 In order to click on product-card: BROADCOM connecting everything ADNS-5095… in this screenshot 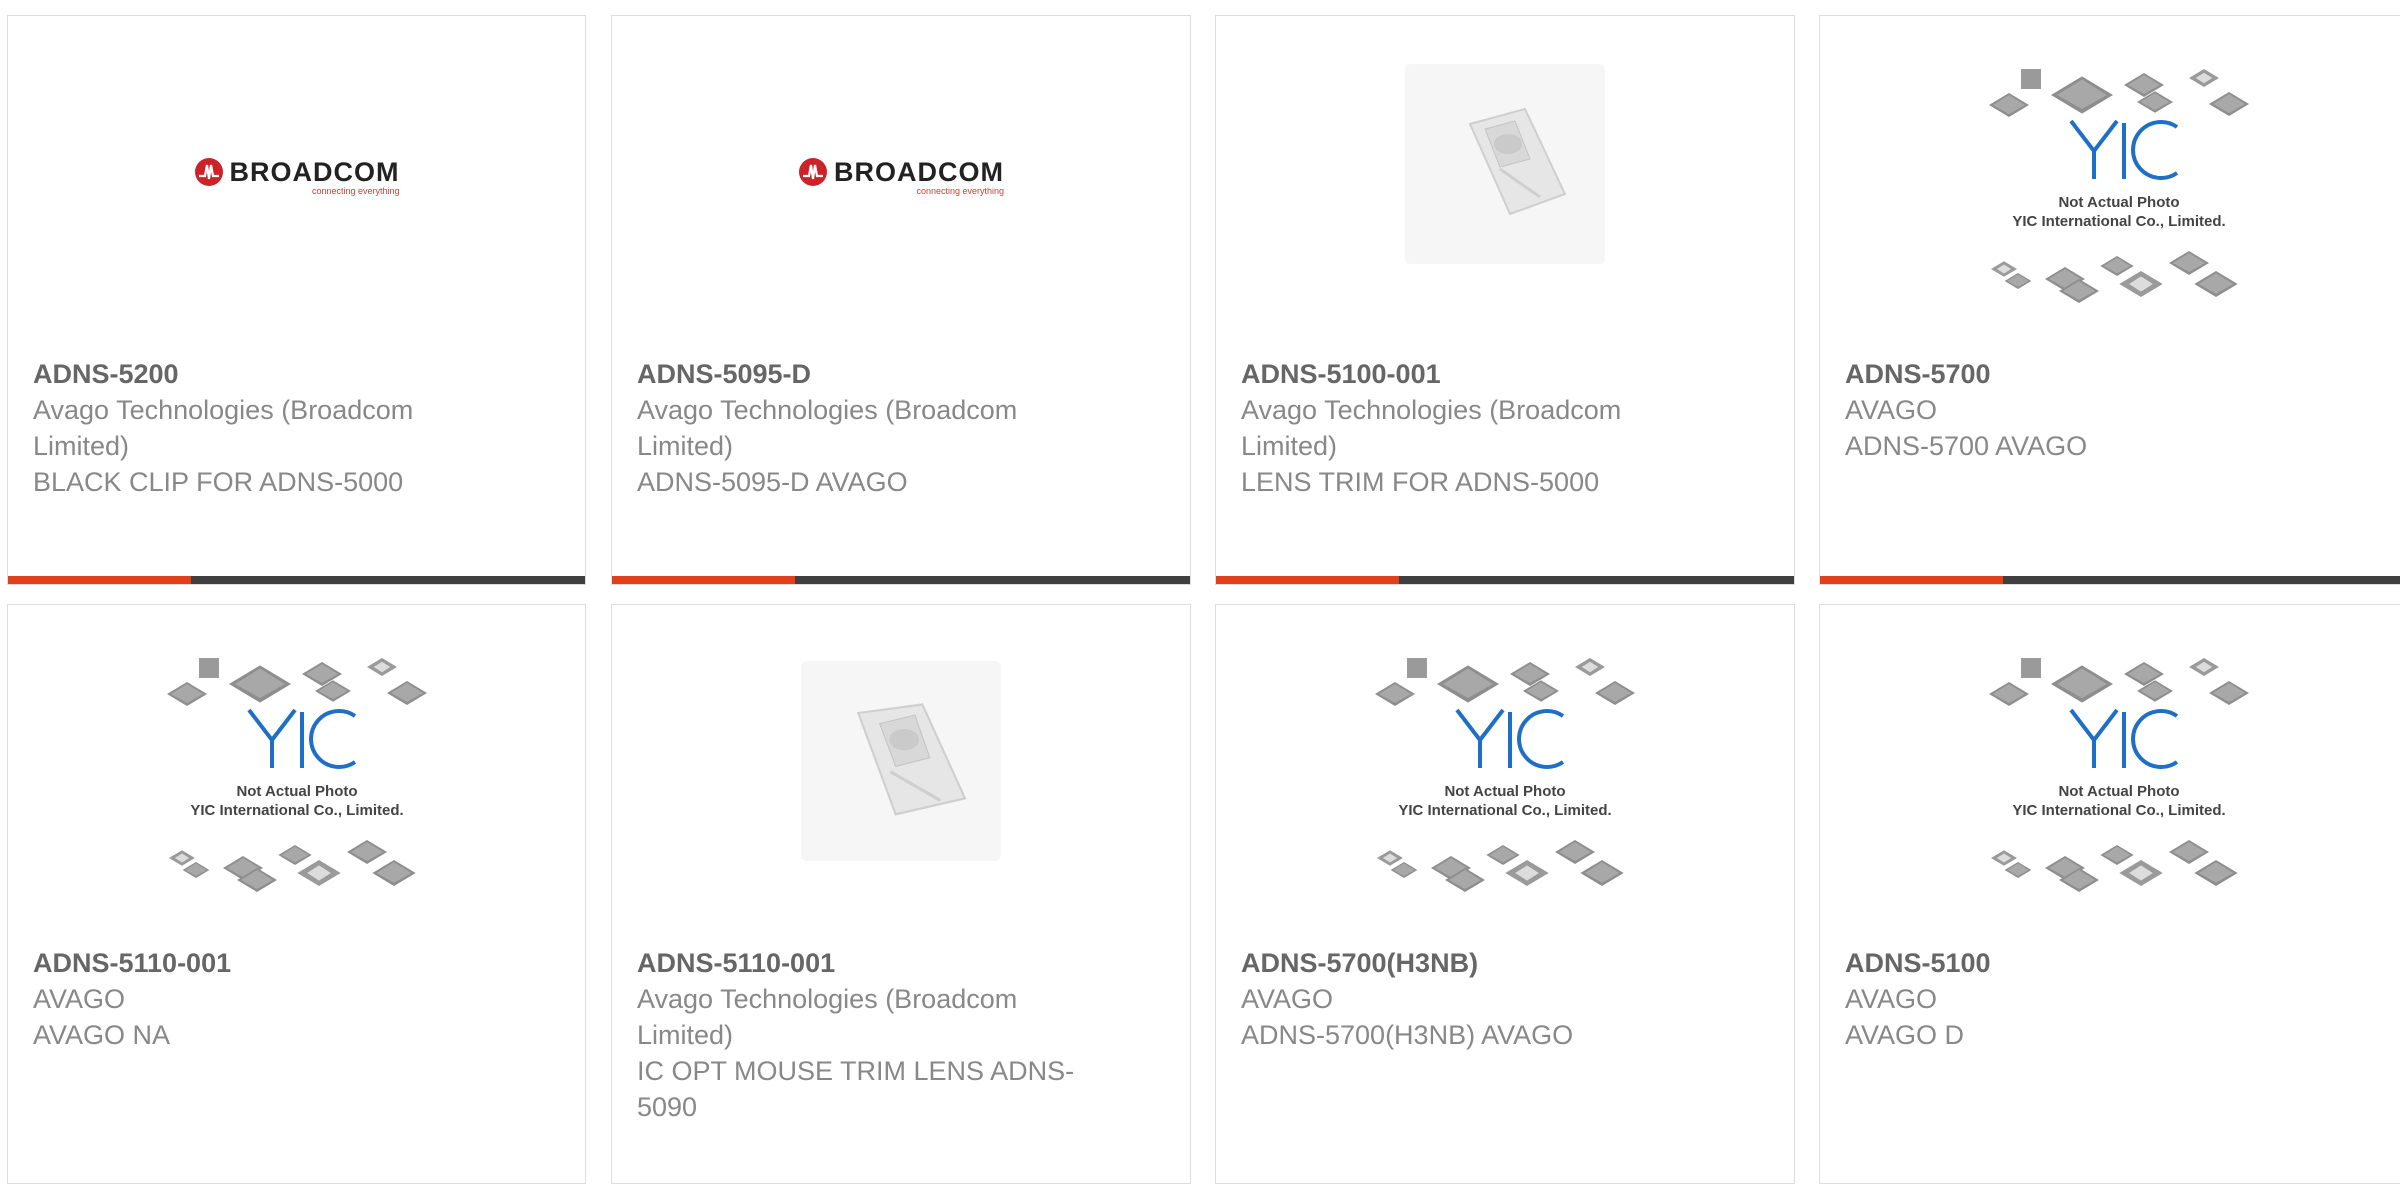, I will do `click(901, 300)`.